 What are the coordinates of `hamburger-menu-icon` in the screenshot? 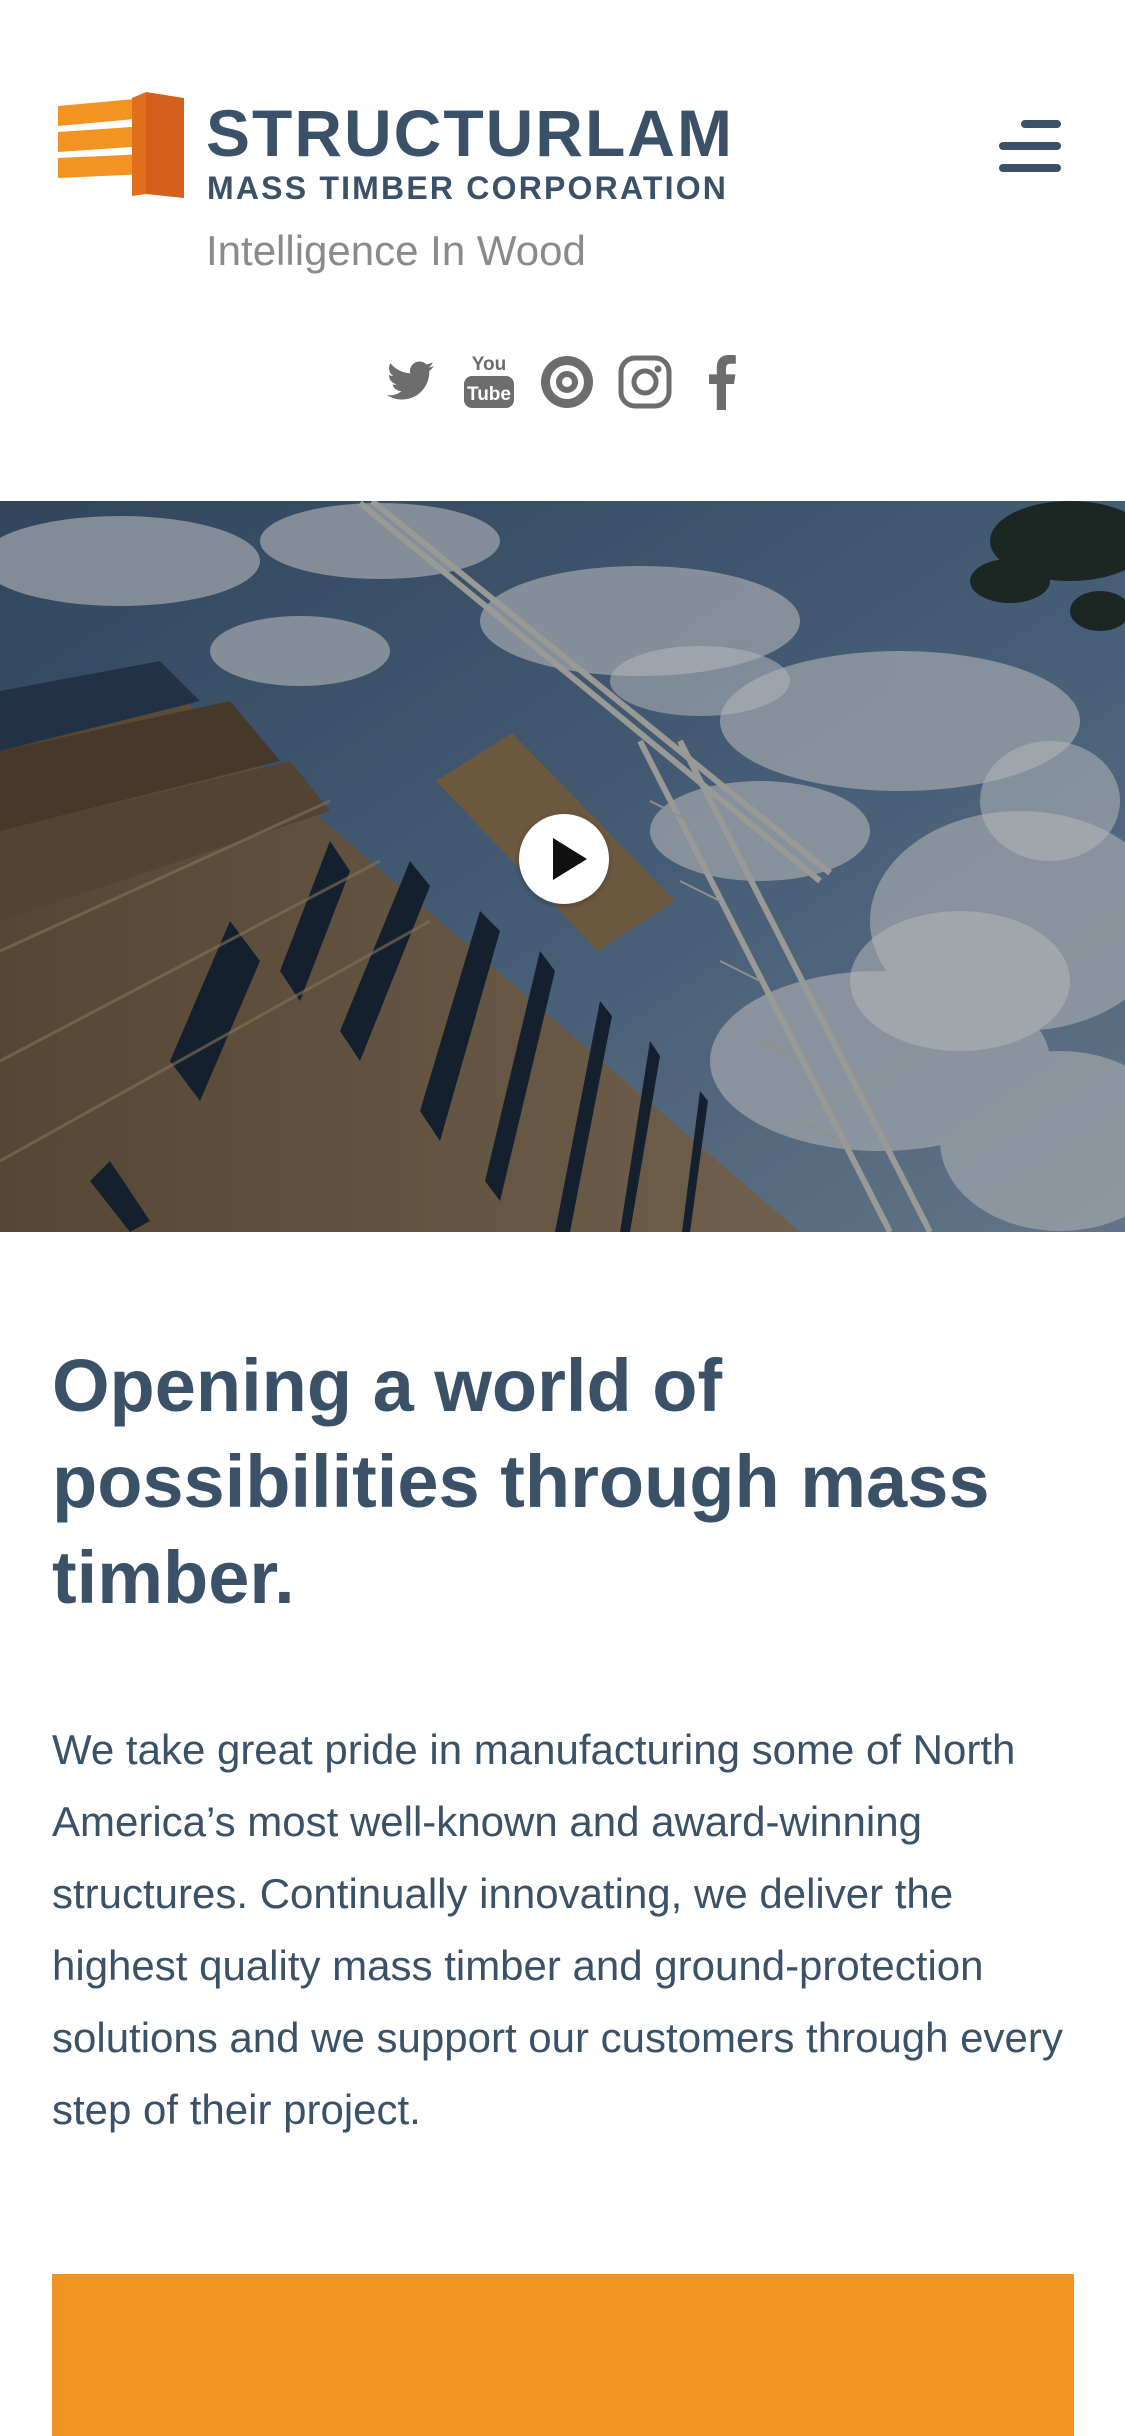 It's located at (1028, 147).